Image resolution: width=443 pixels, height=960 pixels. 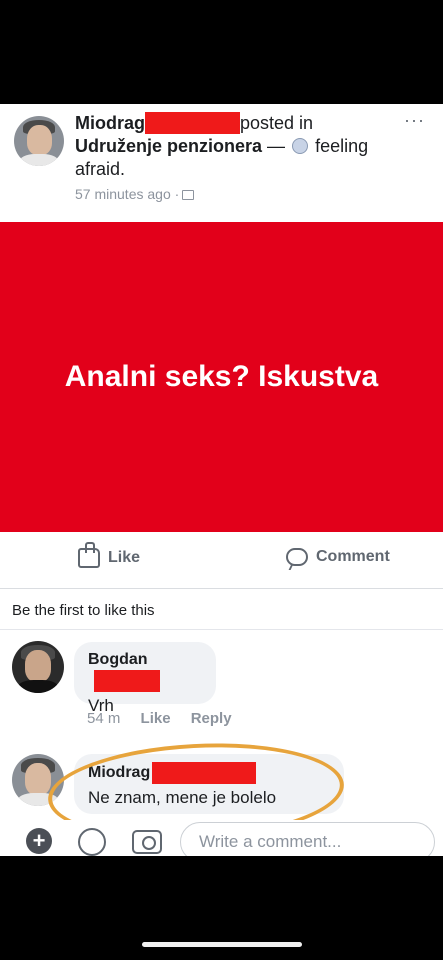 I want to click on feeling-prefix: —, so click(x=279, y=146).